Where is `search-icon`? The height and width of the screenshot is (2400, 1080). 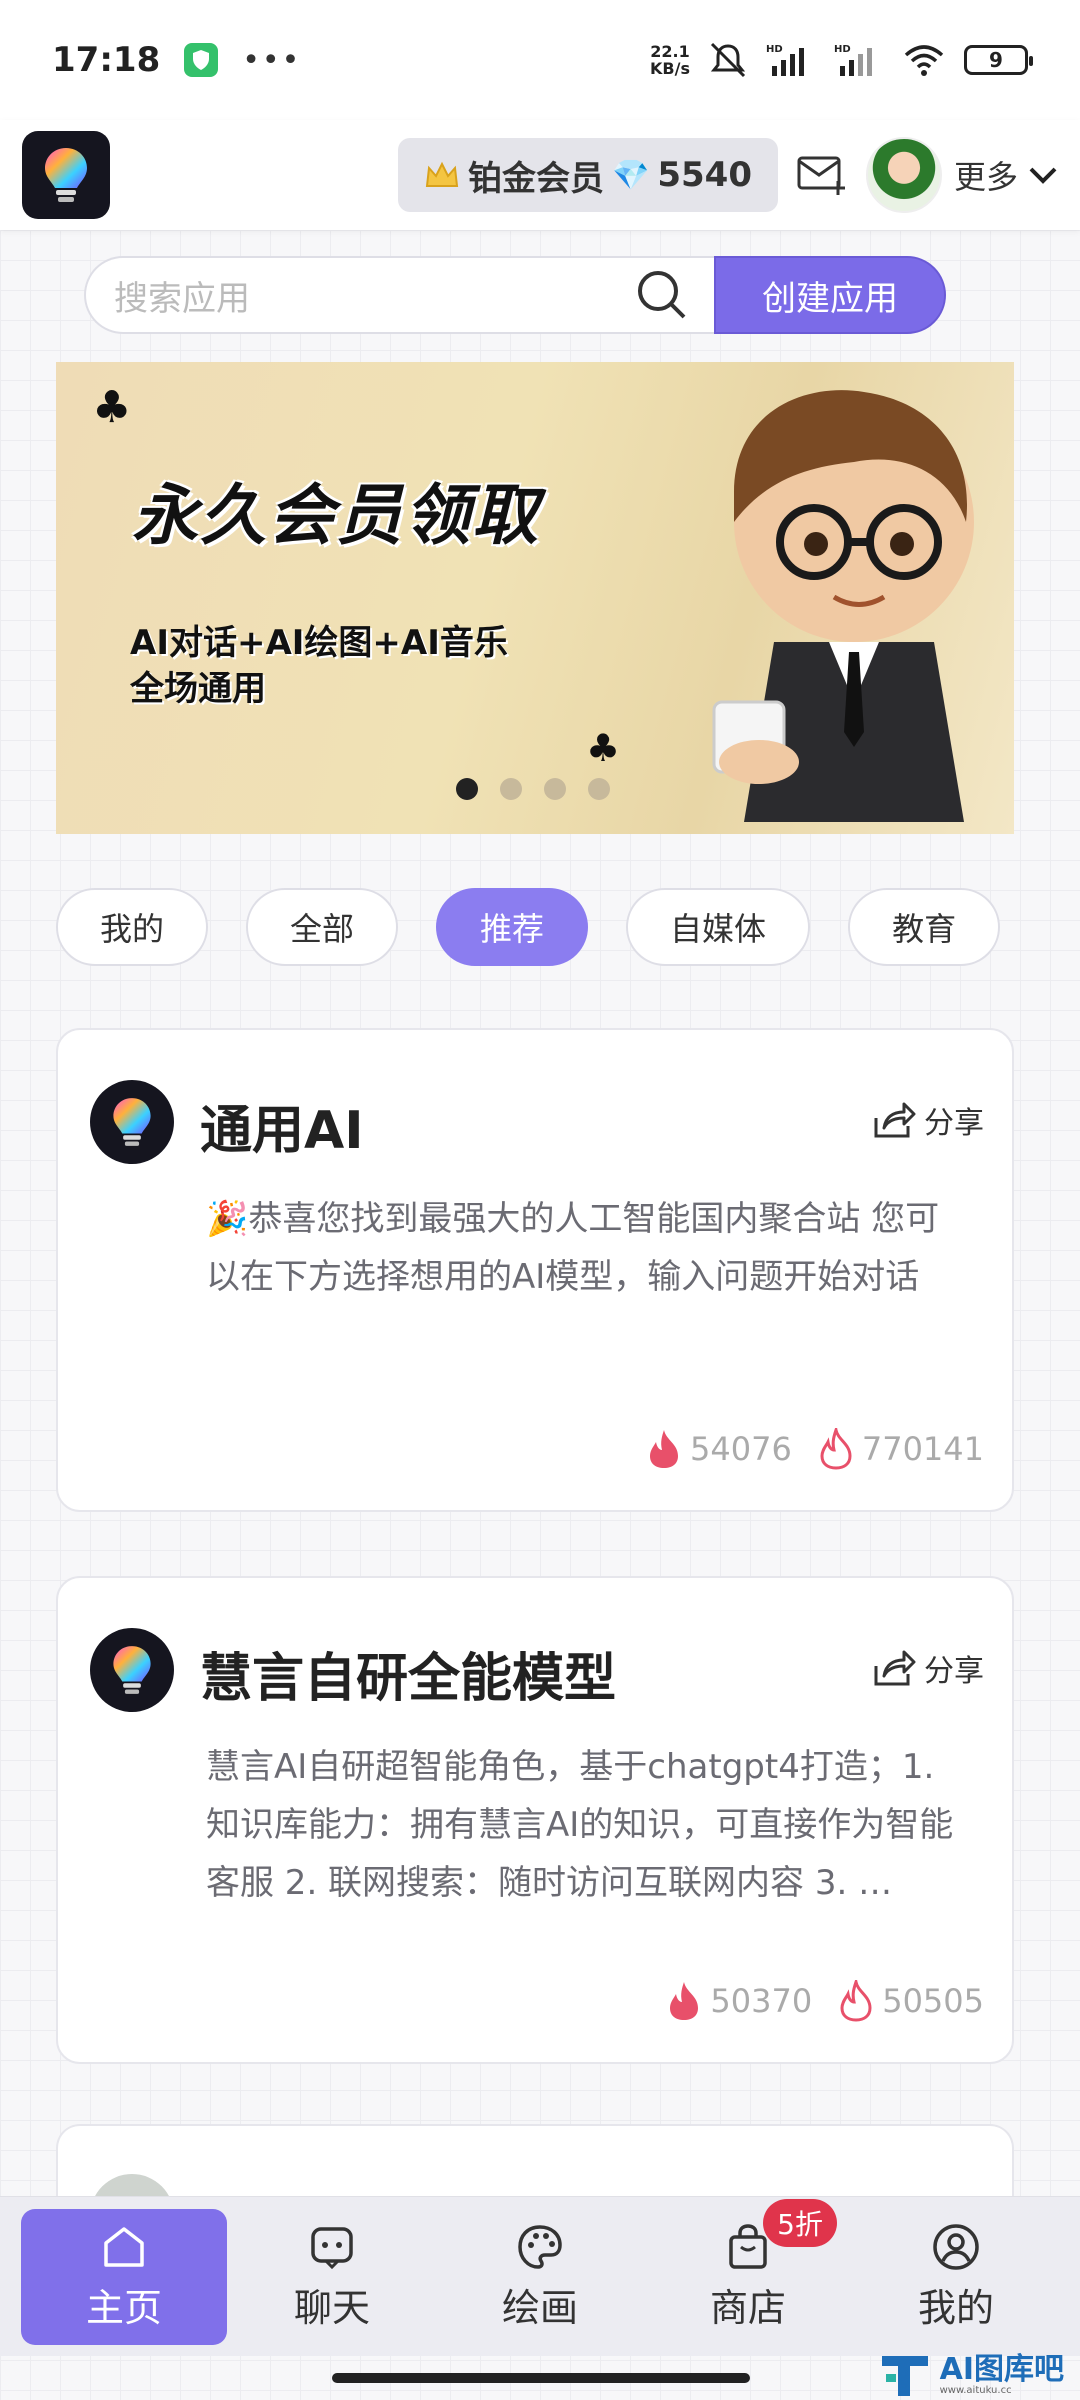 search-icon is located at coordinates (662, 295).